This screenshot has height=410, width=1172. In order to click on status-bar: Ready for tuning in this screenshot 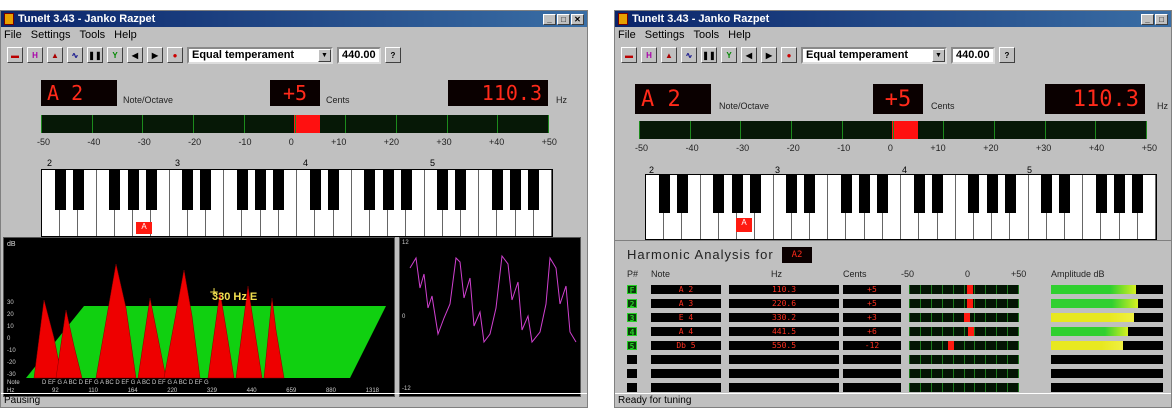, I will do `click(893, 400)`.